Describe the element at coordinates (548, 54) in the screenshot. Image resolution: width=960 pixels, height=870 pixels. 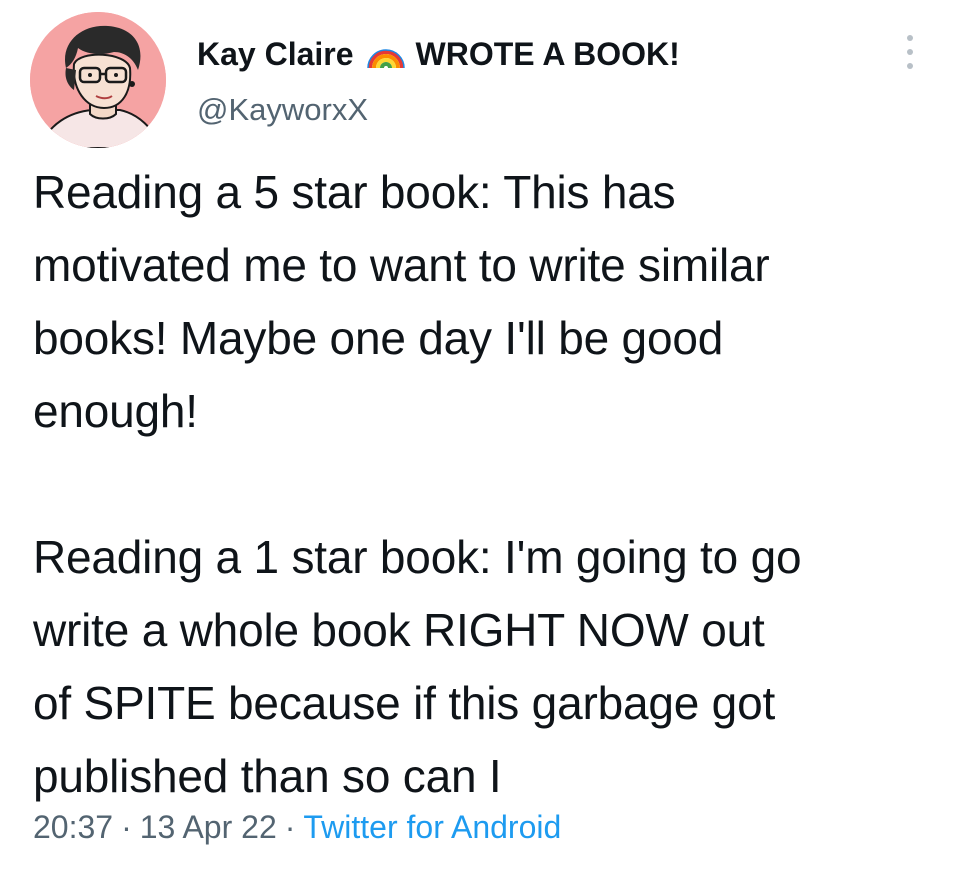
I see `author-name-suffix: WROTE A BOOK!` at that location.